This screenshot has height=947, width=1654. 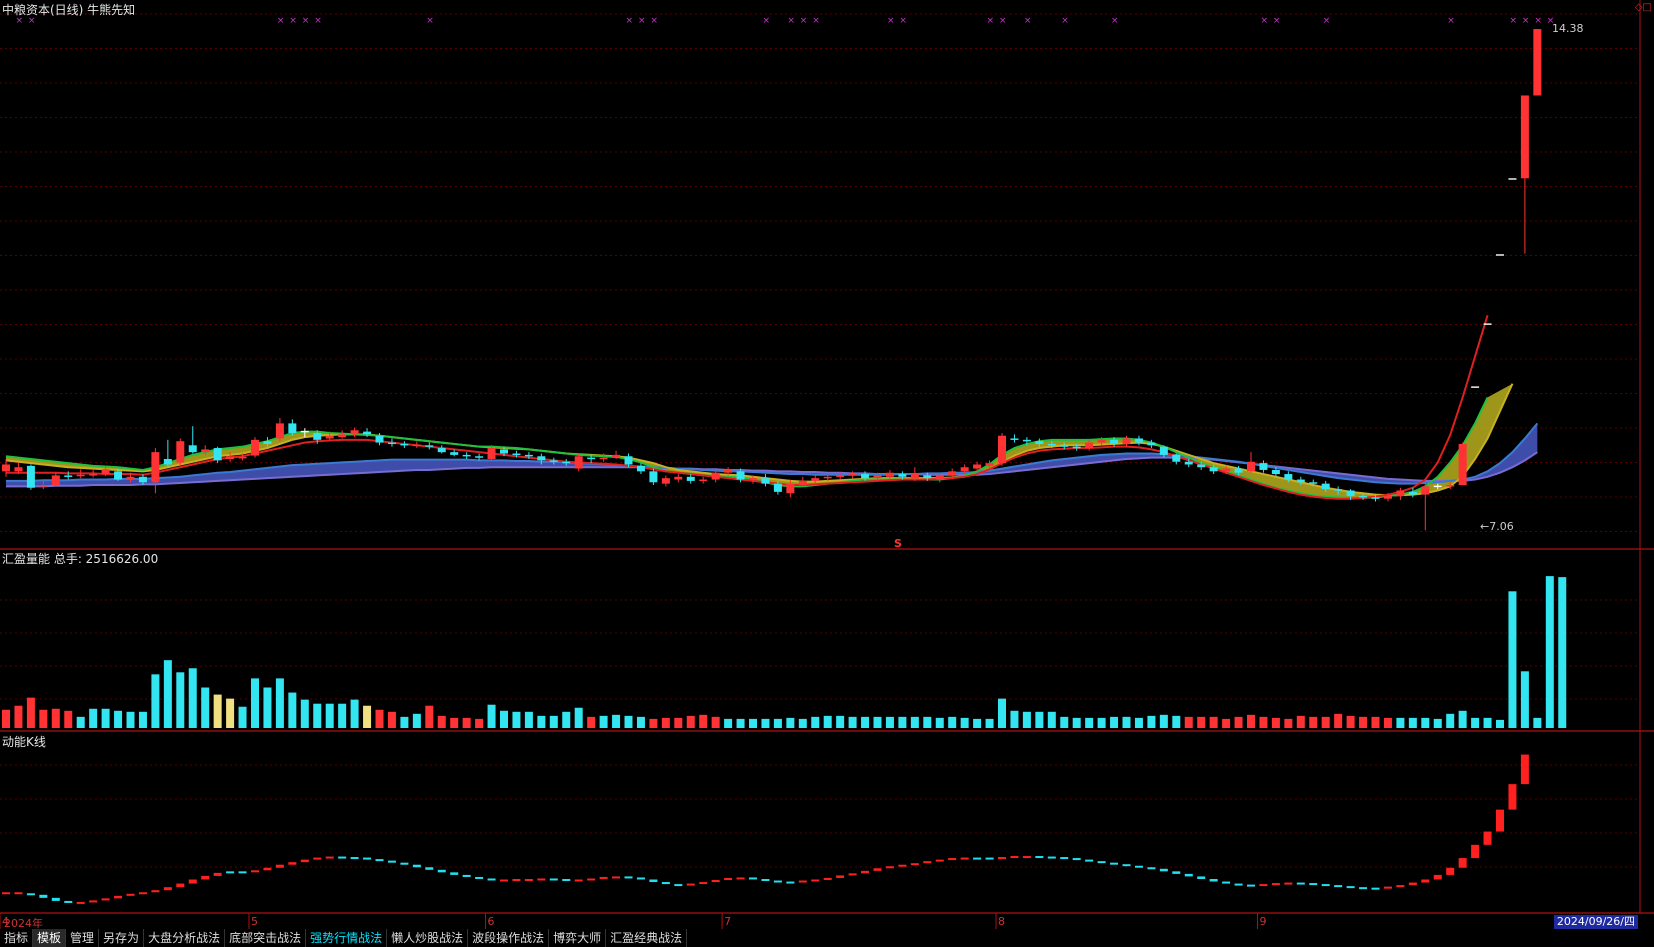 I want to click on toolbar-item-3: 另存为, so click(x=122, y=938).